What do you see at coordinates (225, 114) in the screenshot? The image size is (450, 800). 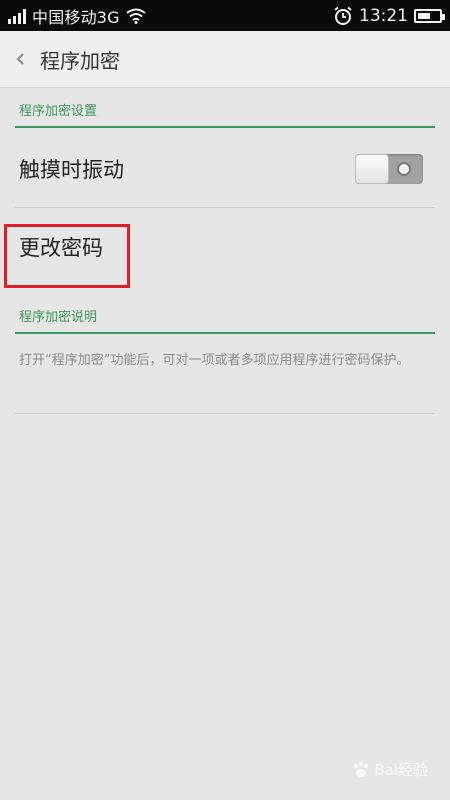 I see `section-header-settings: 程序加密设置` at bounding box center [225, 114].